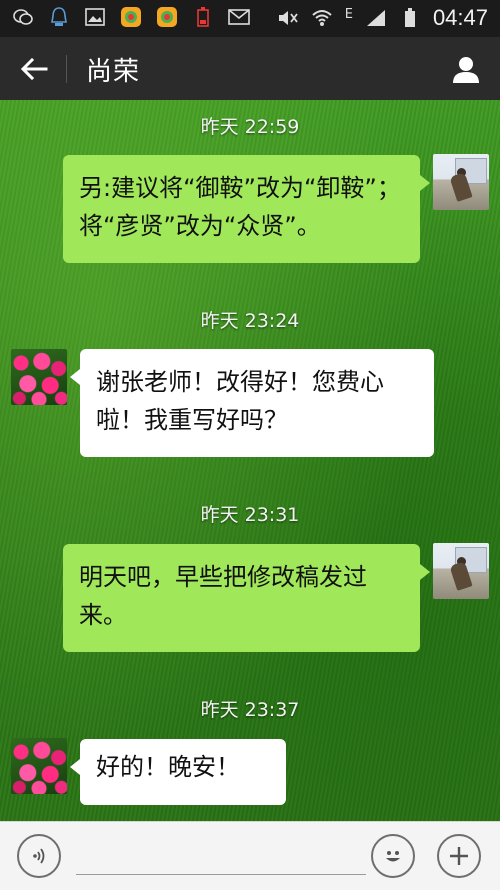  Describe the element at coordinates (223, 596) in the screenshot. I see `message-text: 明天吧，早些把修改稿发过来。` at that location.